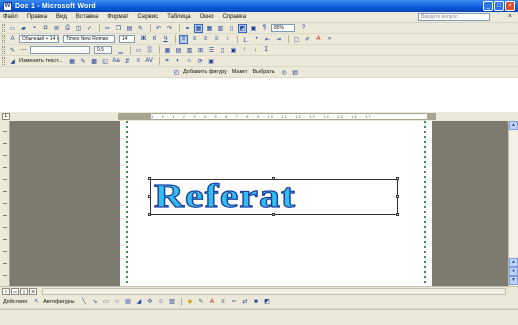 The width and height of the screenshot is (518, 325). What do you see at coordinates (303, 28) in the screenshot?
I see `help-icon: ?` at bounding box center [303, 28].